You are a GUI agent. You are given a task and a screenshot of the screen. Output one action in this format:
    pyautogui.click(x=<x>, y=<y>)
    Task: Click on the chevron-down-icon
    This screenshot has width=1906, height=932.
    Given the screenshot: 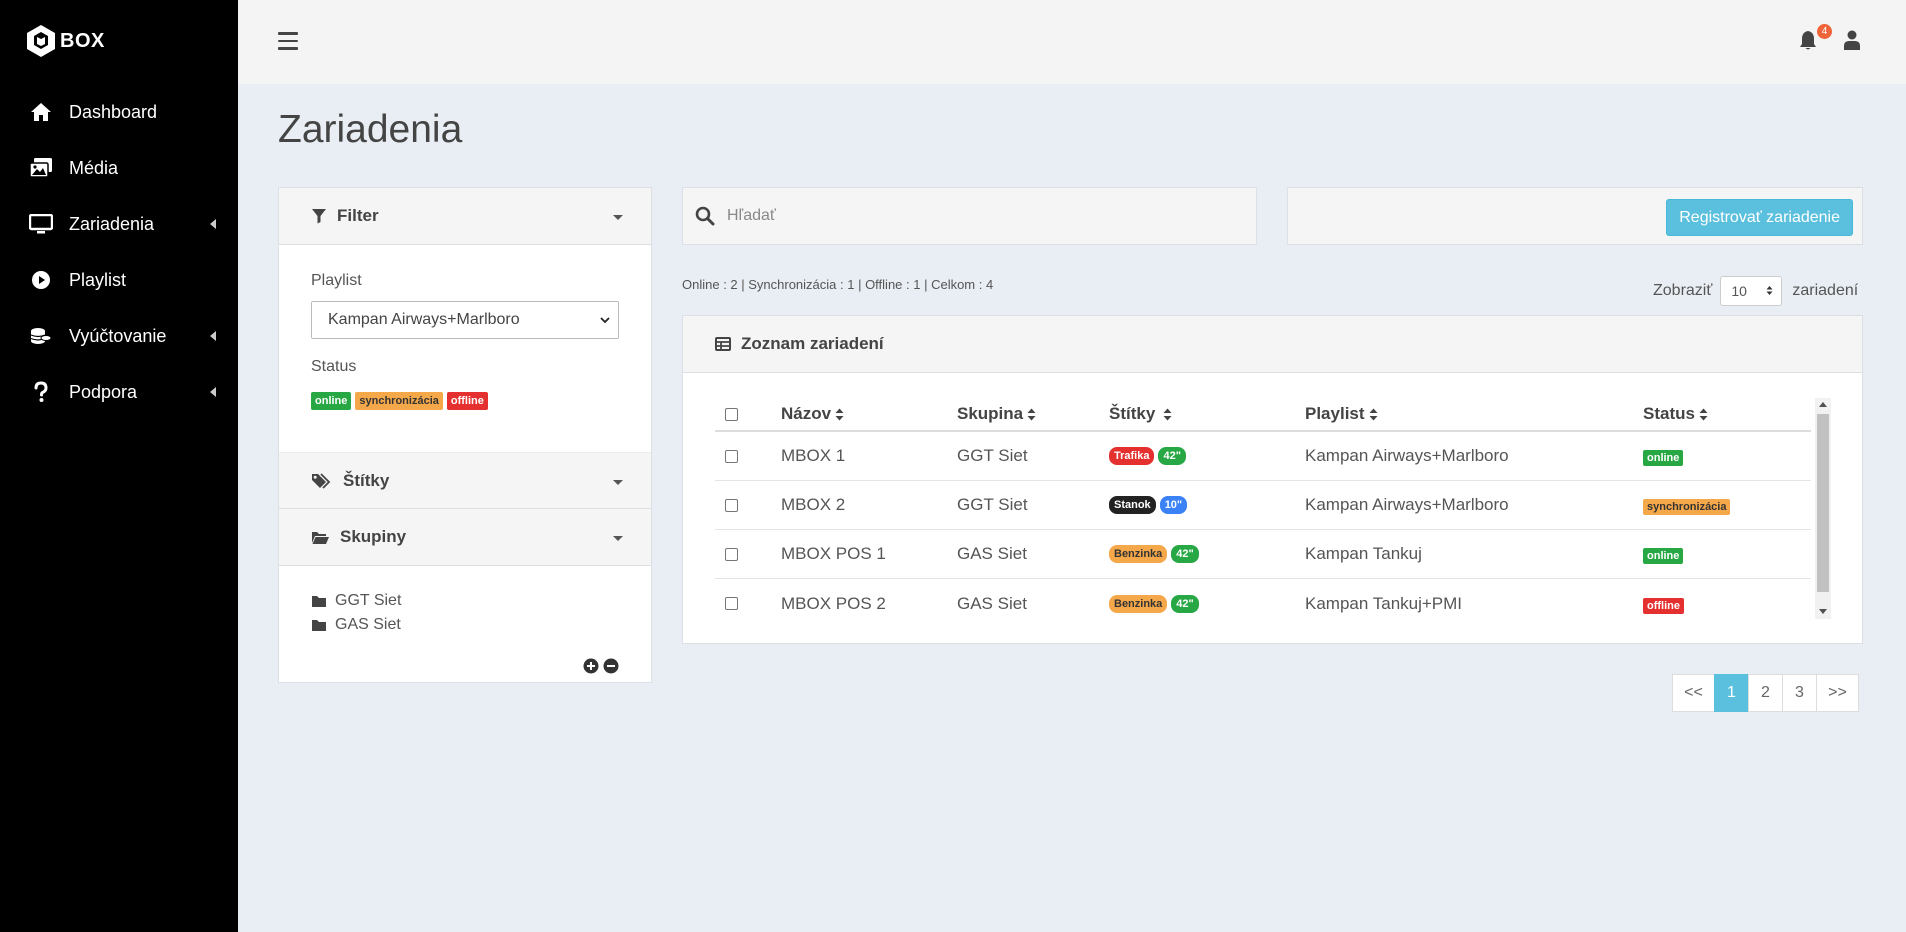 What is the action you would take?
    pyautogui.click(x=605, y=320)
    